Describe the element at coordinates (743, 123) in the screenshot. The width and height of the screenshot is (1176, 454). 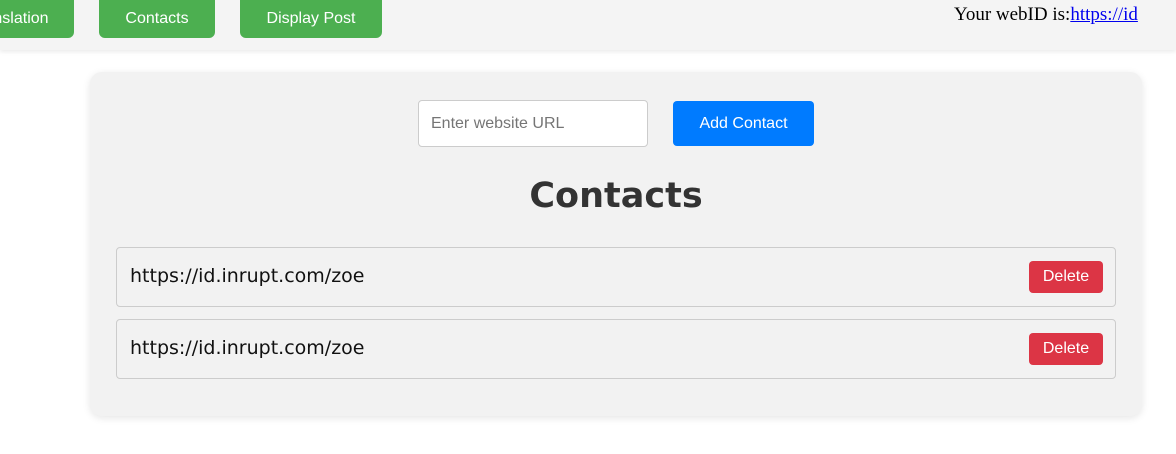
I see `add-contact-button: Add Contact` at that location.